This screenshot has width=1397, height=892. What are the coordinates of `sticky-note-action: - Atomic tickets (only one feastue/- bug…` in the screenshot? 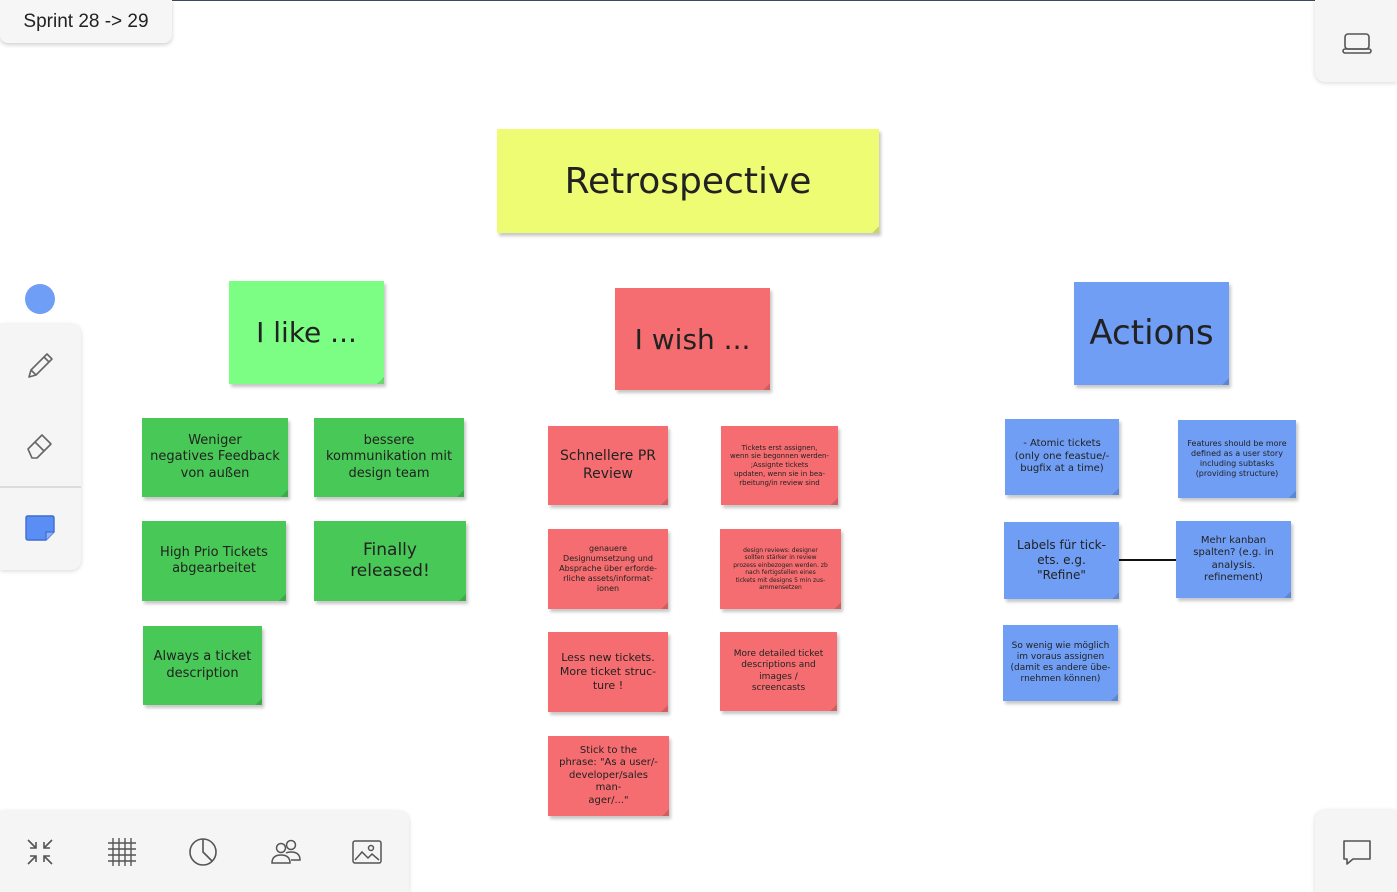 It's located at (1062, 457).